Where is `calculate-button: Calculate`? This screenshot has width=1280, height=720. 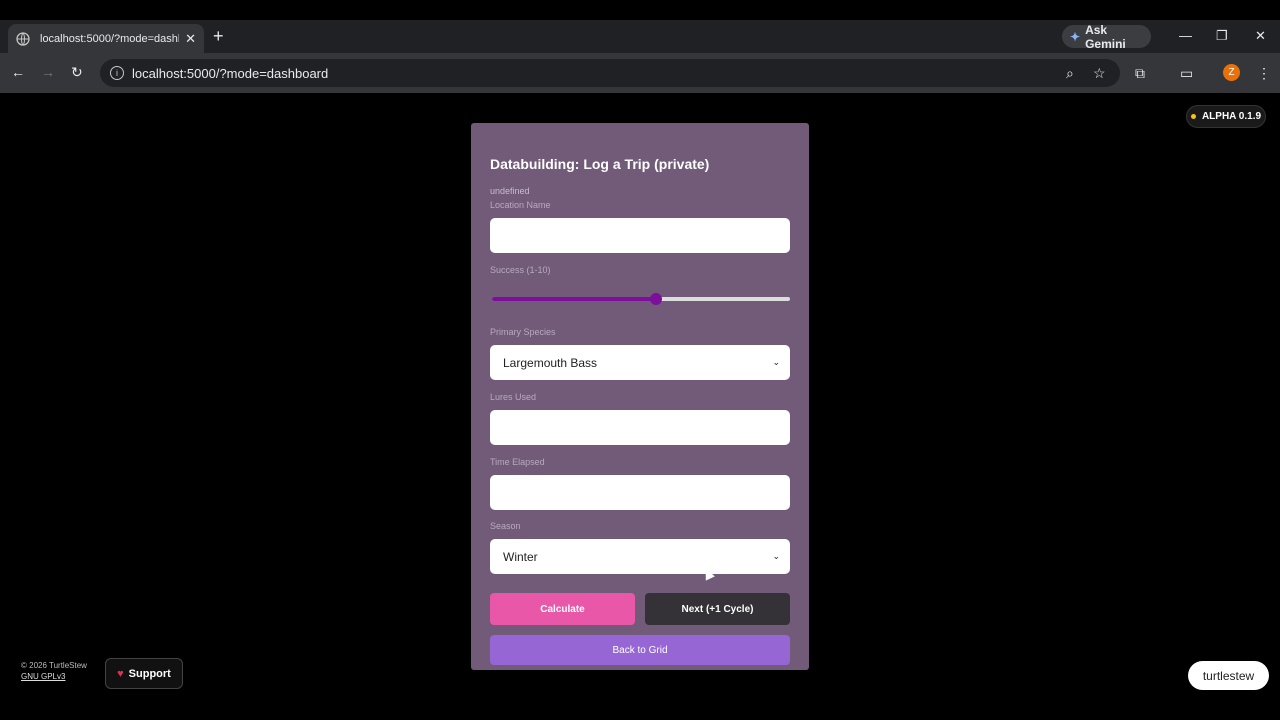 calculate-button: Calculate is located at coordinates (562, 609).